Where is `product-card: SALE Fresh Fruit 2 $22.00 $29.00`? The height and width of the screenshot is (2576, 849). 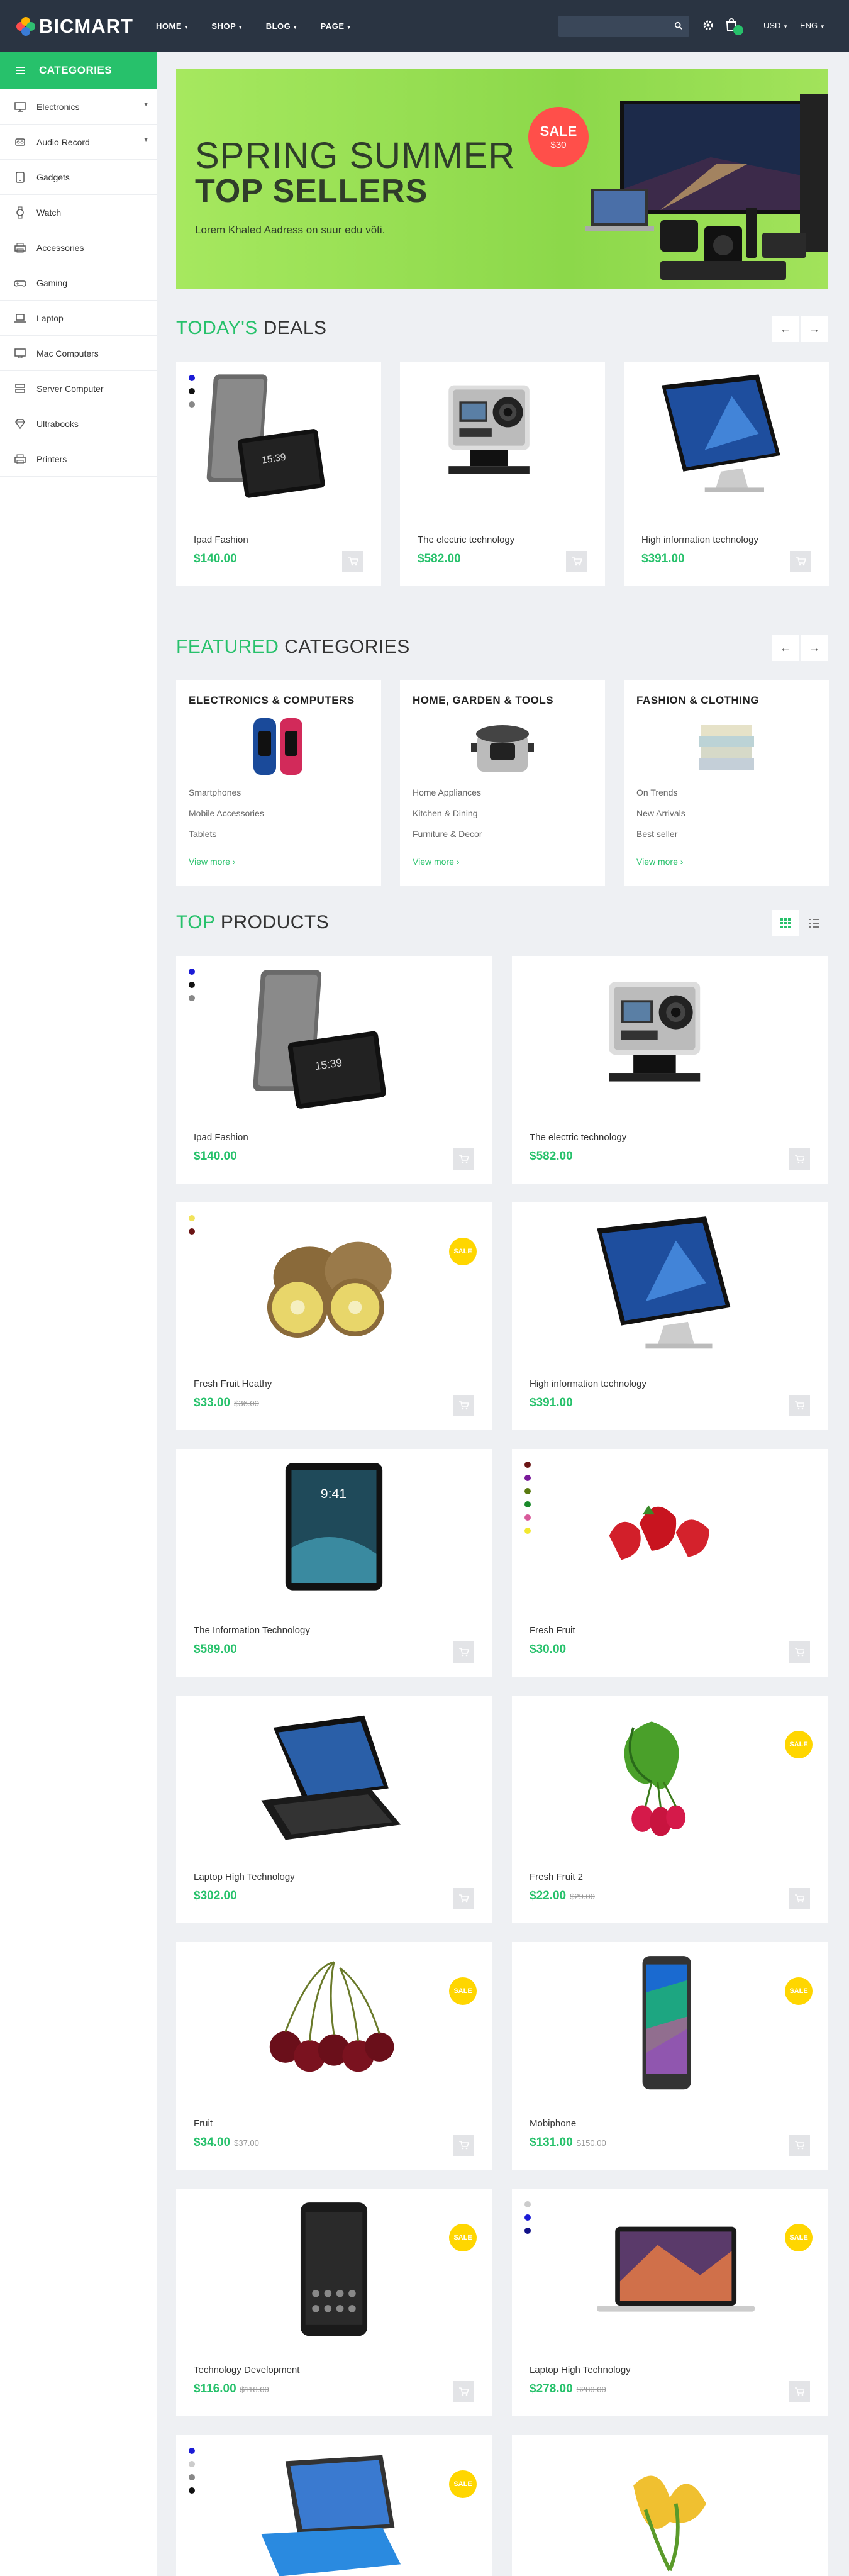
product-card: SALE Fresh Fruit 2 $22.00 $29.00 is located at coordinates (670, 1809).